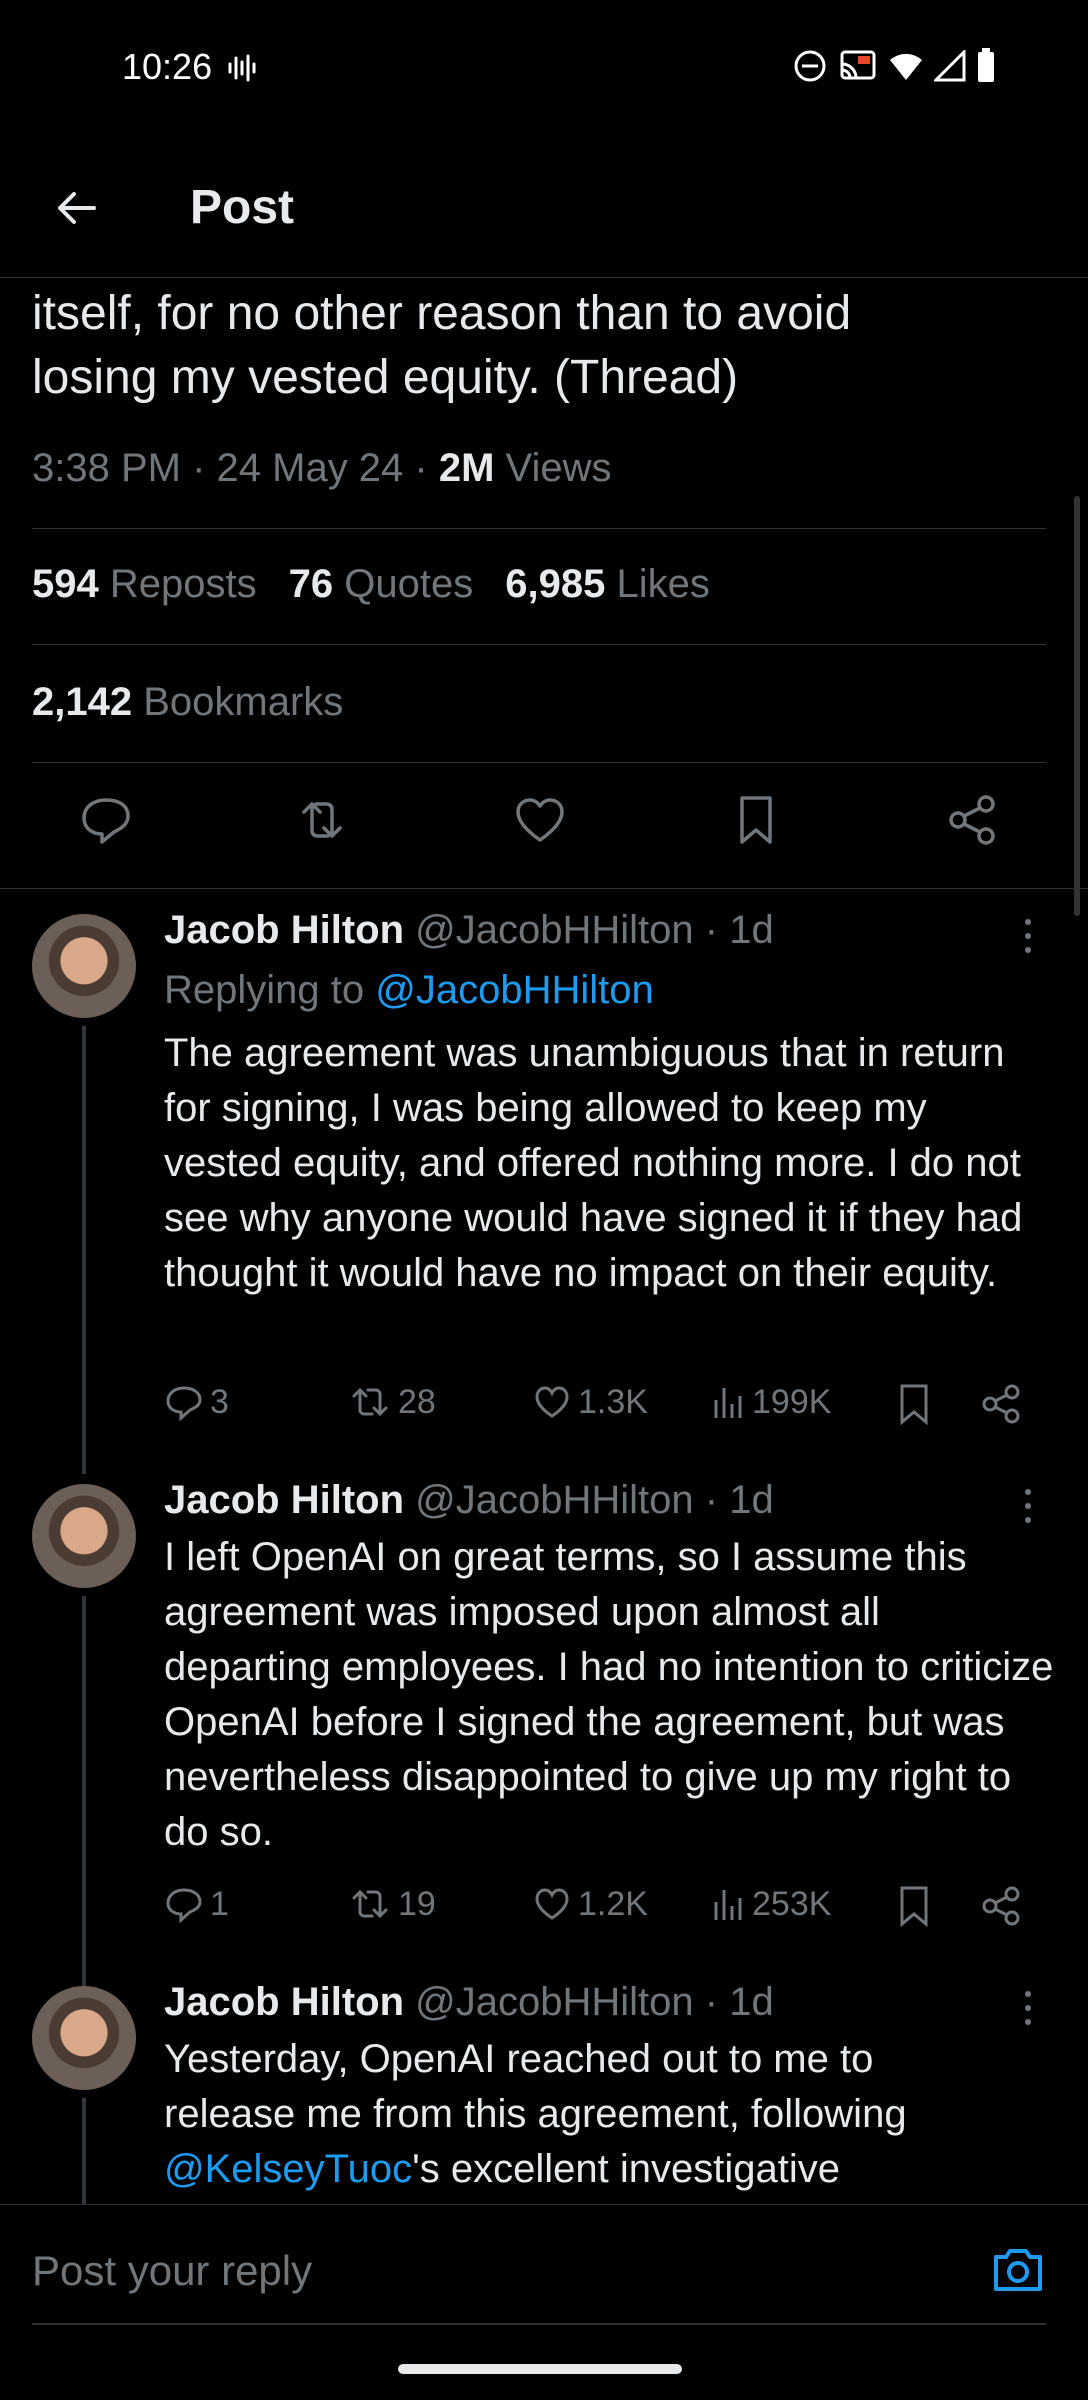  What do you see at coordinates (187, 702) in the screenshot?
I see `bookmarks-stat: 2,142 Bookmarks` at bounding box center [187, 702].